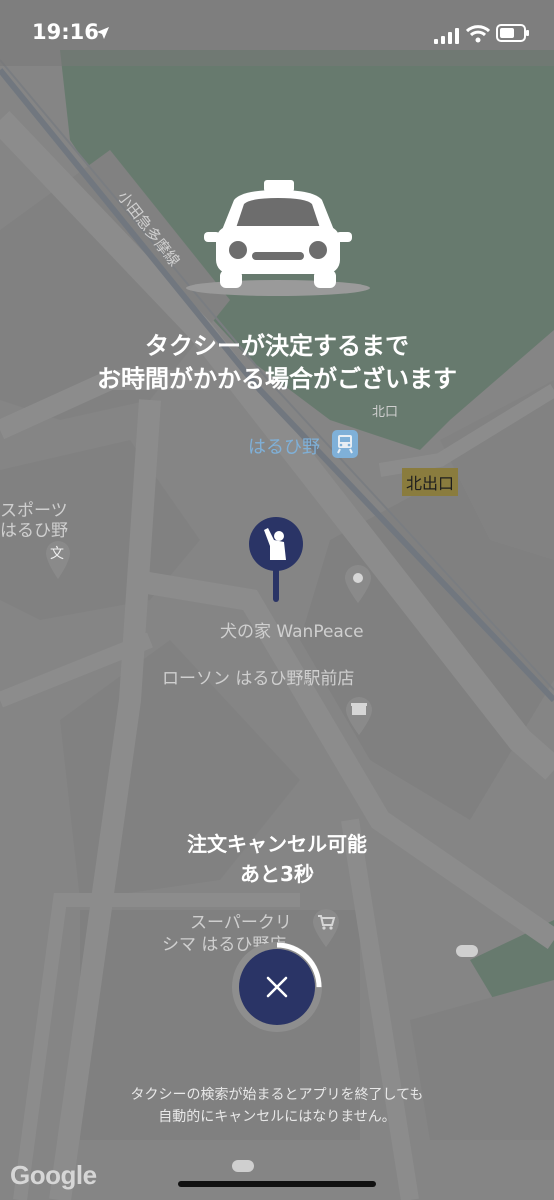  Describe the element at coordinates (277, 859) in the screenshot. I see `cancel-countdown: 注文キャンセル可能 あと3秒` at that location.